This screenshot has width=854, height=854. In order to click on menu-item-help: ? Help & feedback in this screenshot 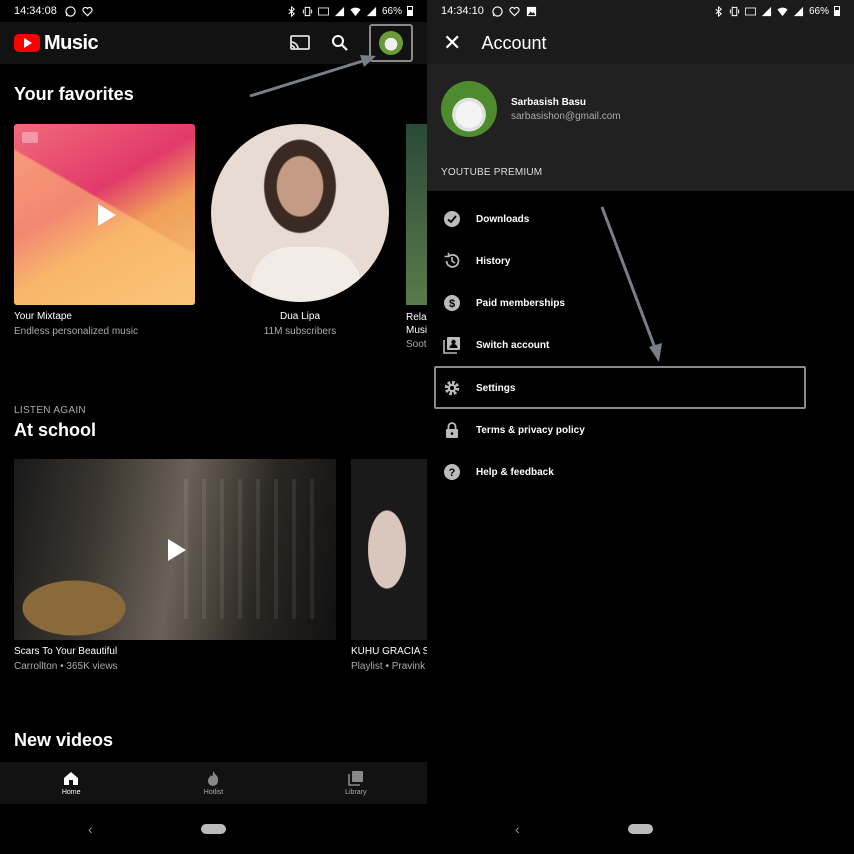, I will do `click(640, 472)`.